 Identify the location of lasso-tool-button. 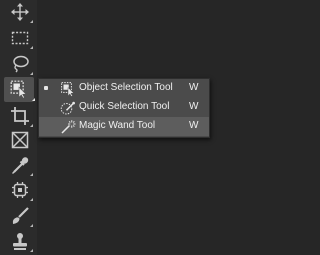
(20, 64).